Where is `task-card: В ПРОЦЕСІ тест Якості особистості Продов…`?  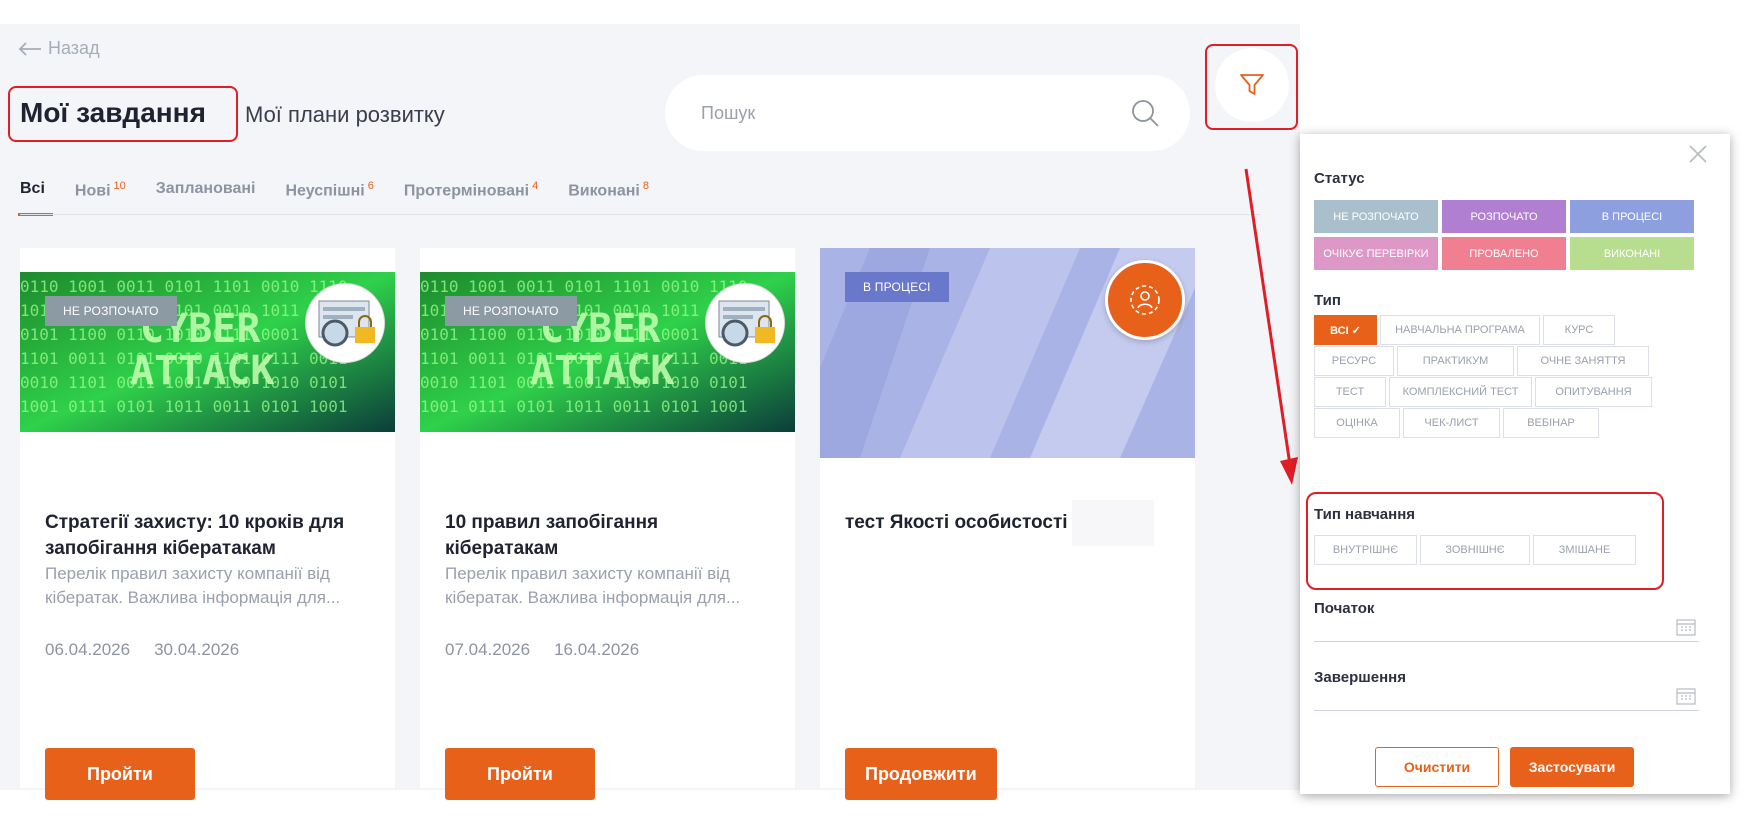 task-card: В ПРОЦЕСІ тест Якості особистості Продов… is located at coordinates (1007, 524).